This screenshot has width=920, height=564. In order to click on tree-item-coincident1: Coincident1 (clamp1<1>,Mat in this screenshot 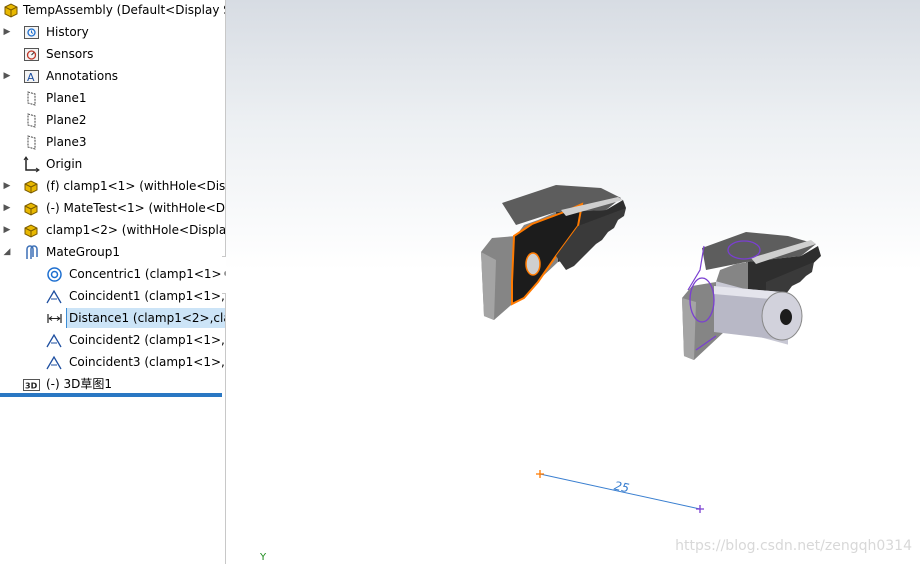, I will do `click(112, 296)`.